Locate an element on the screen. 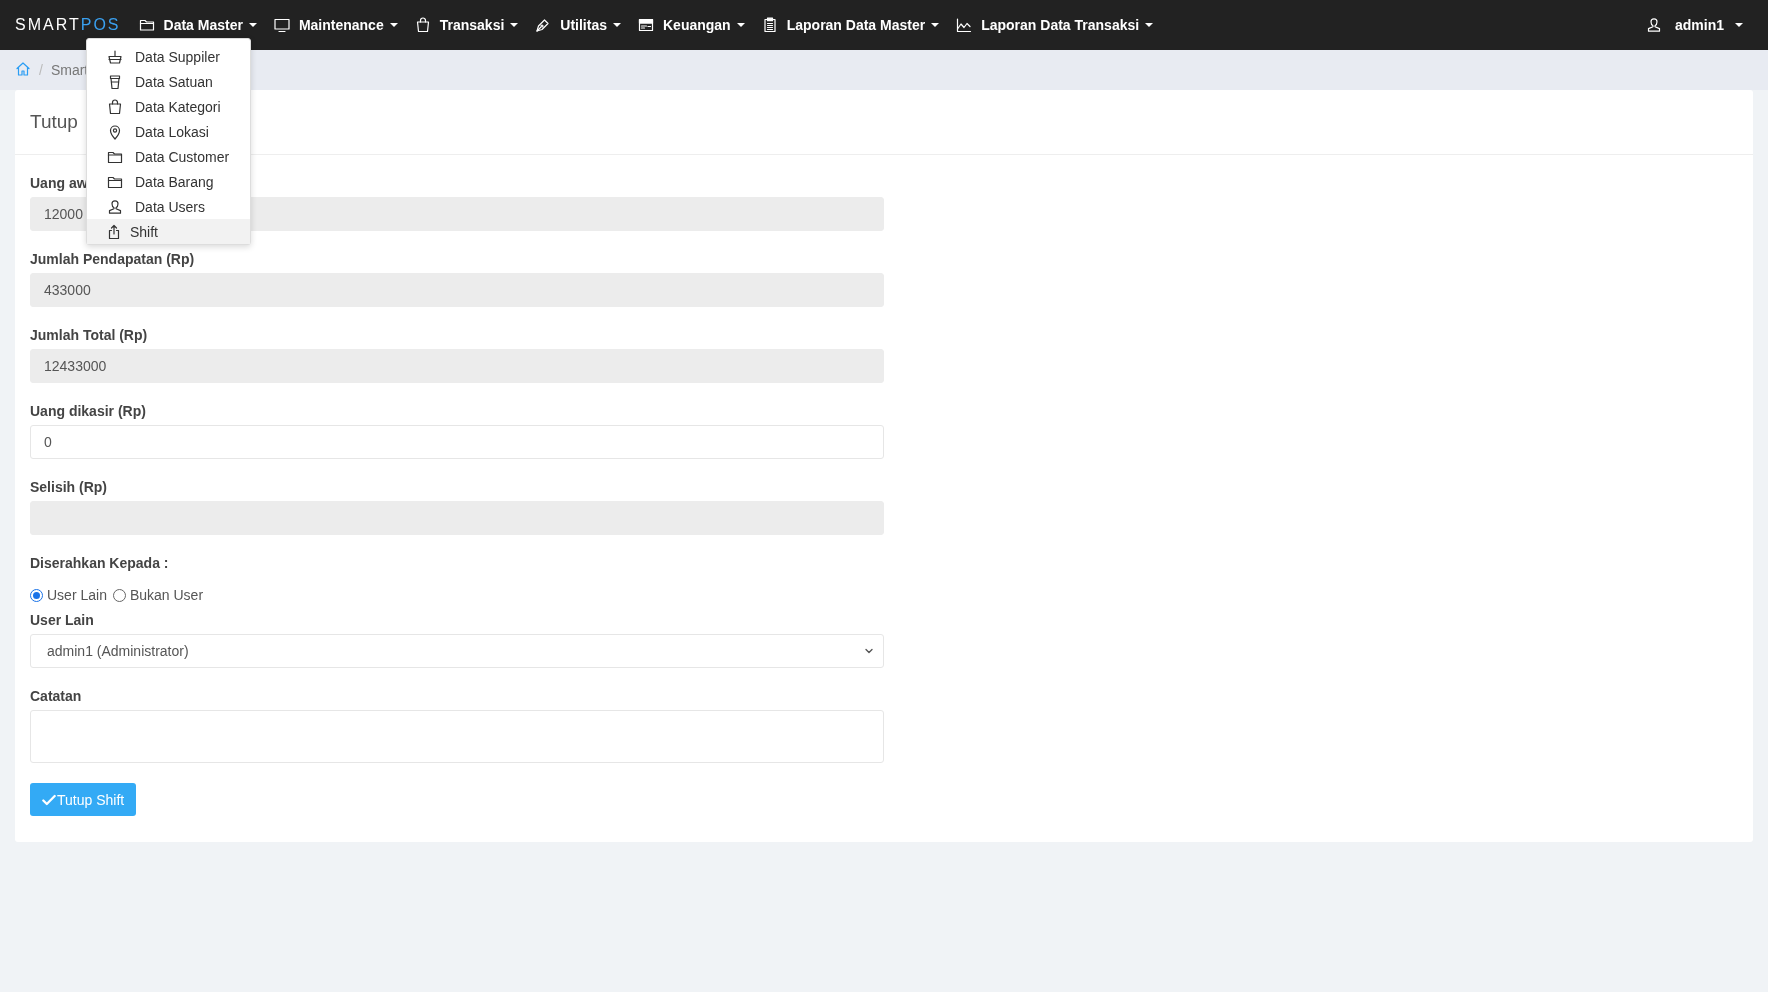 The height and width of the screenshot is (992, 1768). monitor-icon is located at coordinates (281, 25).